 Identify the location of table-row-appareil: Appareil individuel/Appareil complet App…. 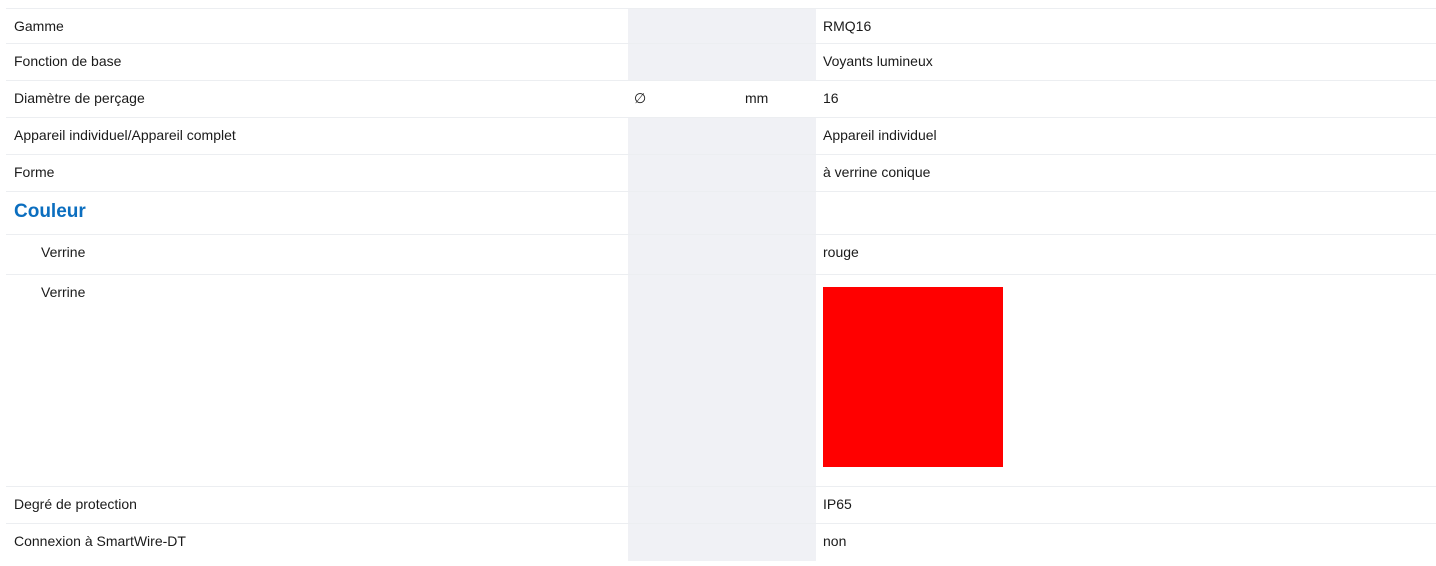
(721, 136).